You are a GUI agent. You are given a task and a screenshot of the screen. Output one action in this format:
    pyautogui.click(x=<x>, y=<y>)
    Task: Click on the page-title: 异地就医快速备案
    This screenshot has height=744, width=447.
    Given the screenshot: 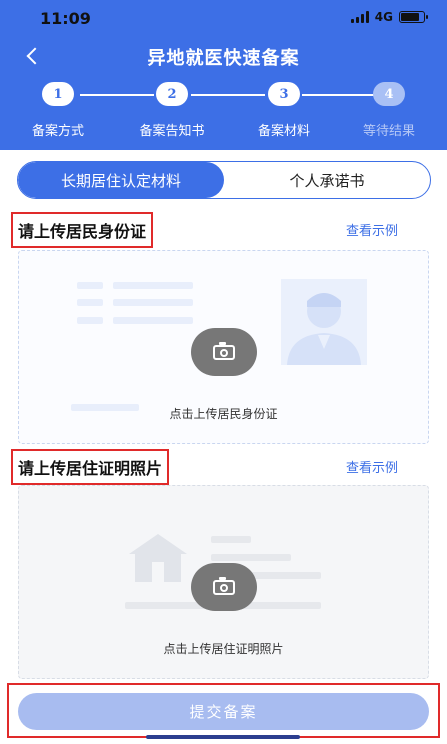 What is the action you would take?
    pyautogui.click(x=223, y=58)
    